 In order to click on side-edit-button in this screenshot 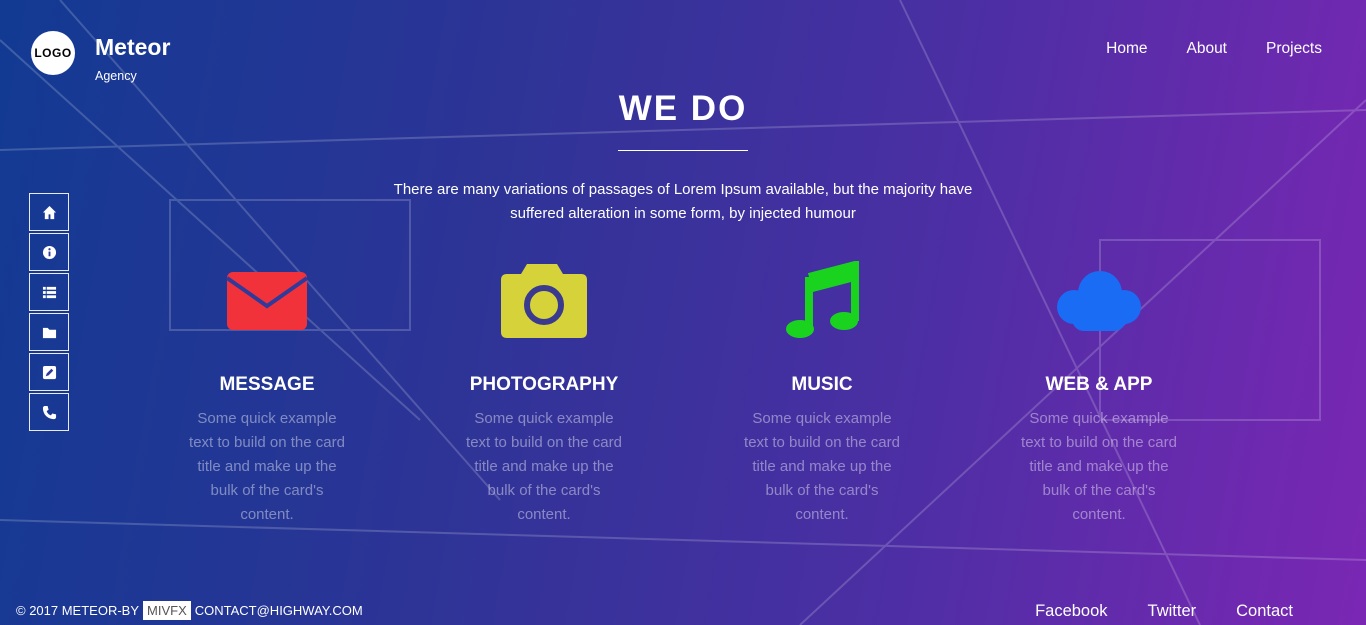, I will do `click(49, 372)`.